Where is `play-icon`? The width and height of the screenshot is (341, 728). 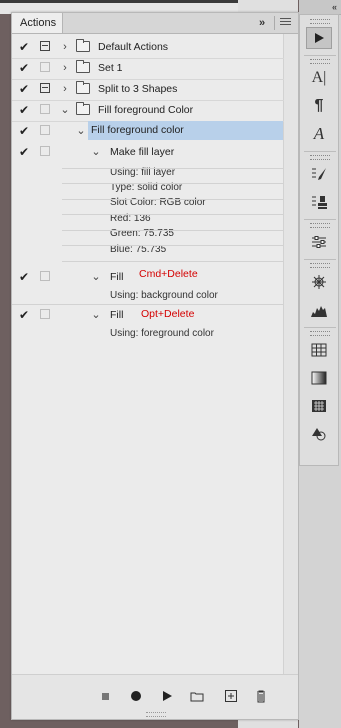 play-icon is located at coordinates (167, 696).